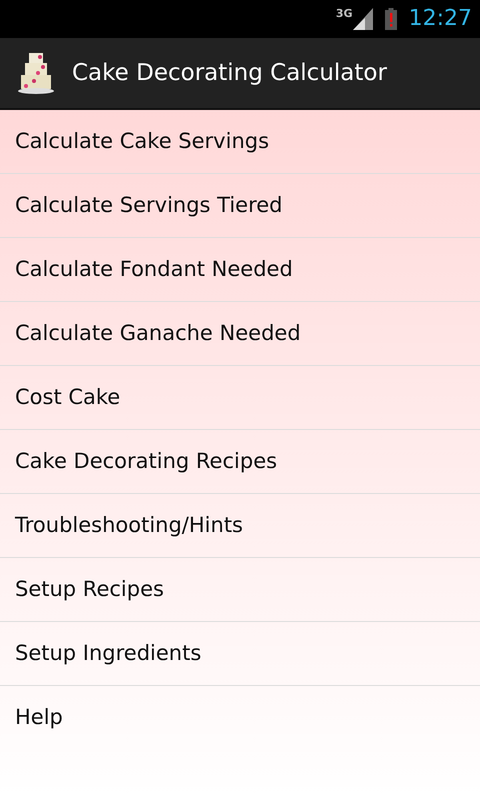 The height and width of the screenshot is (800, 480). I want to click on menu-item: Calculate Fondant Needed, so click(240, 270).